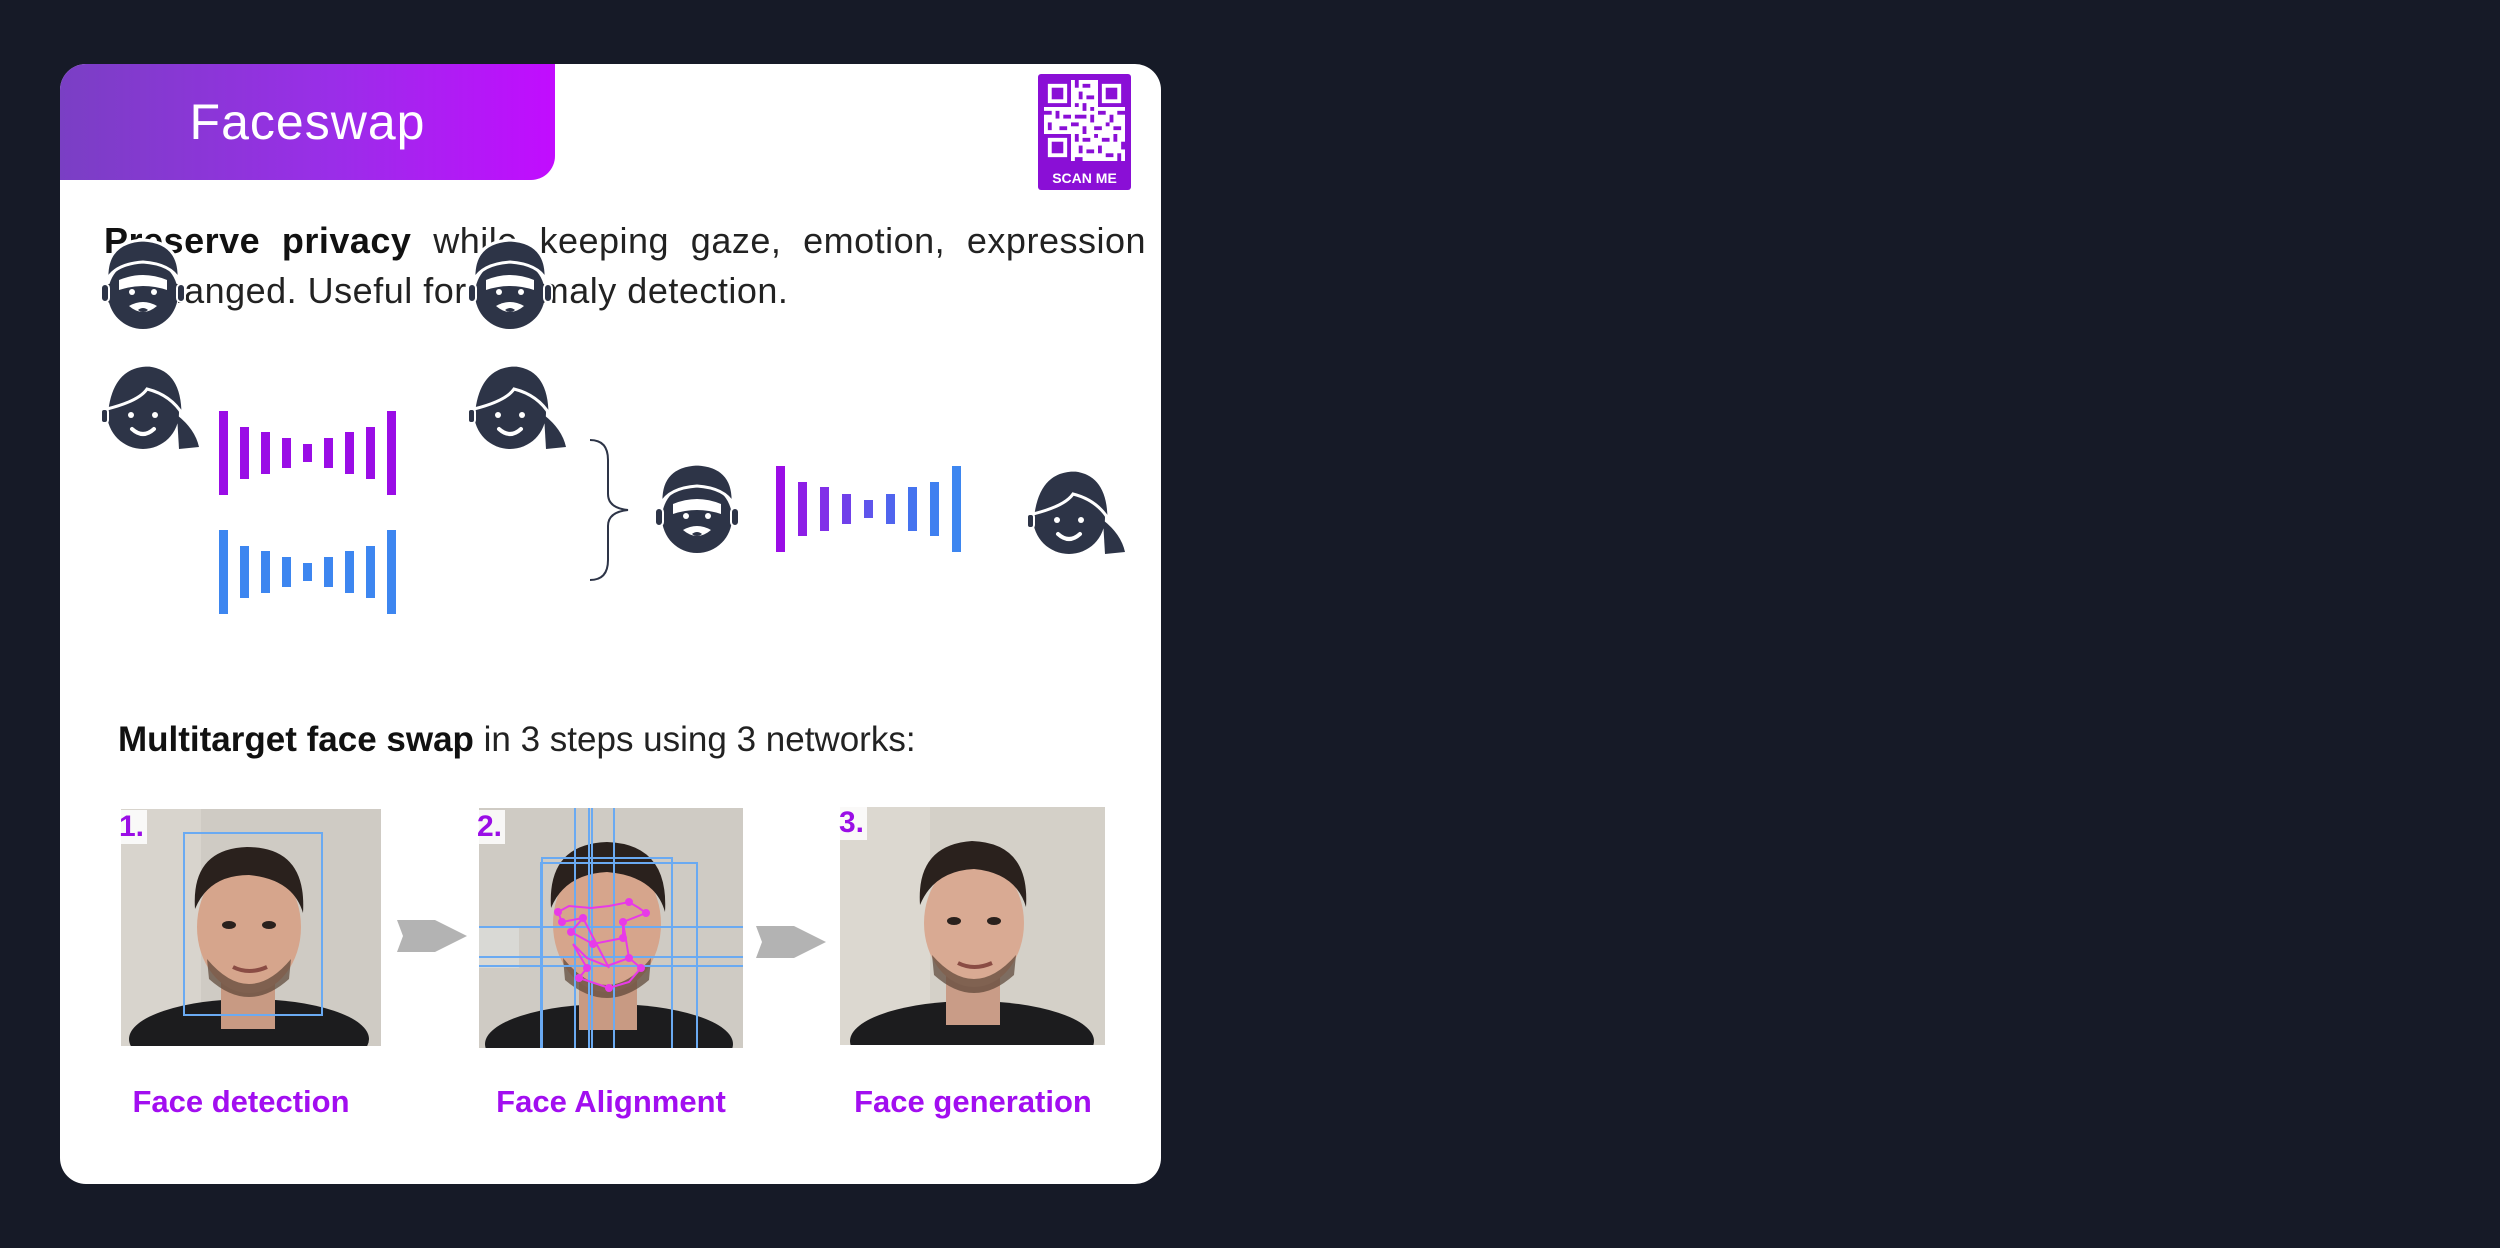  What do you see at coordinates (150, 407) in the screenshot?
I see `source-woman-face-icon` at bounding box center [150, 407].